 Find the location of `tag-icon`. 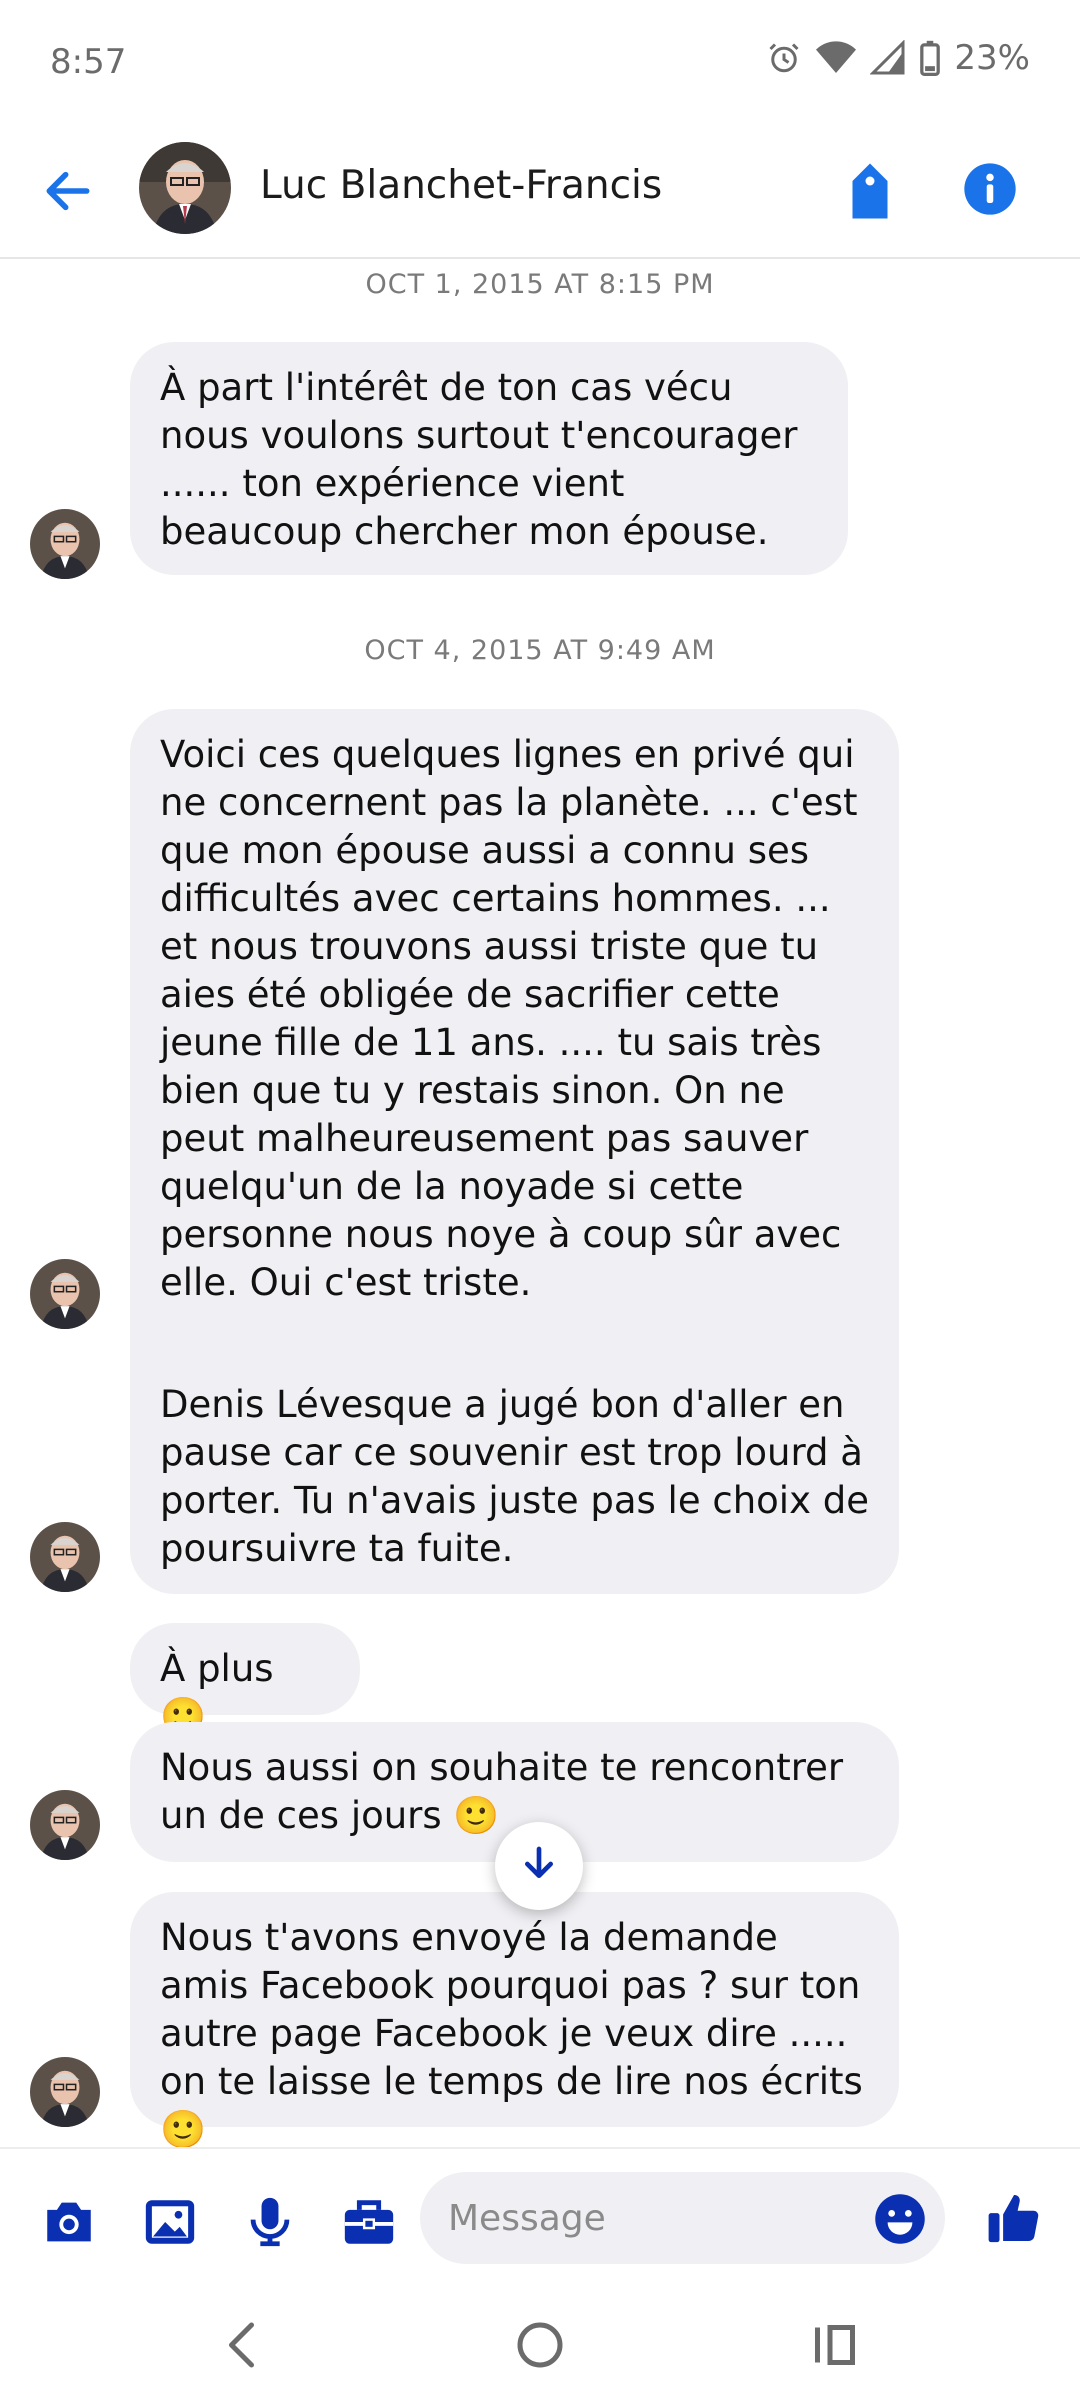

tag-icon is located at coordinates (870, 191).